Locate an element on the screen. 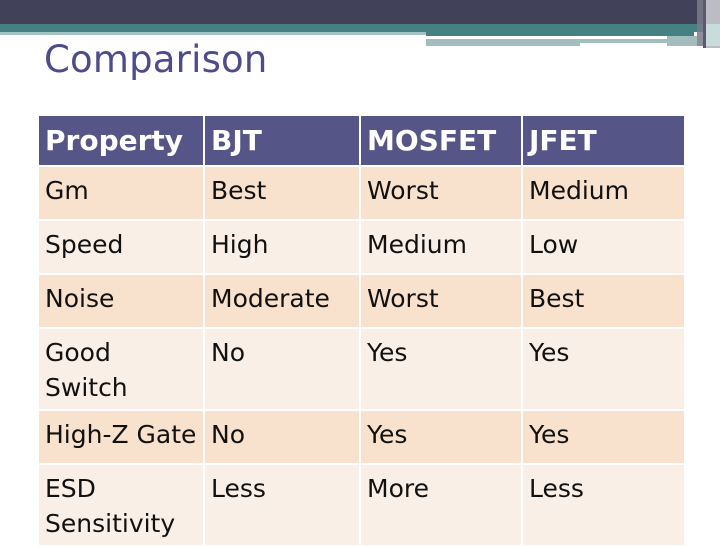 The height and width of the screenshot is (547, 720). property-cell: High-Z Gate is located at coordinates (121, 437).